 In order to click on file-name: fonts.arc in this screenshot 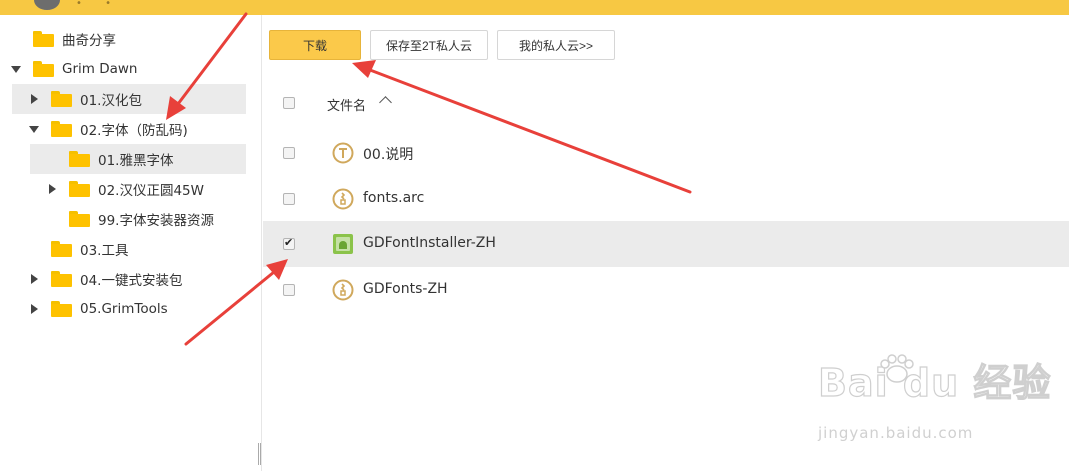, I will do `click(393, 198)`.